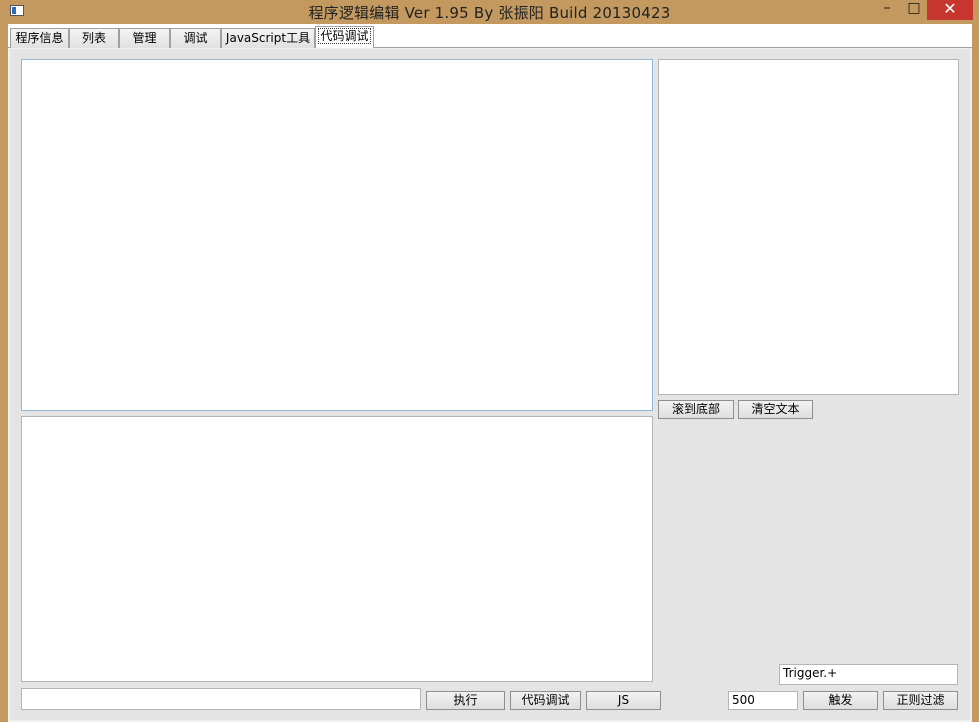  What do you see at coordinates (545, 700) in the screenshot?
I see `code-debug-button: 代码调试` at bounding box center [545, 700].